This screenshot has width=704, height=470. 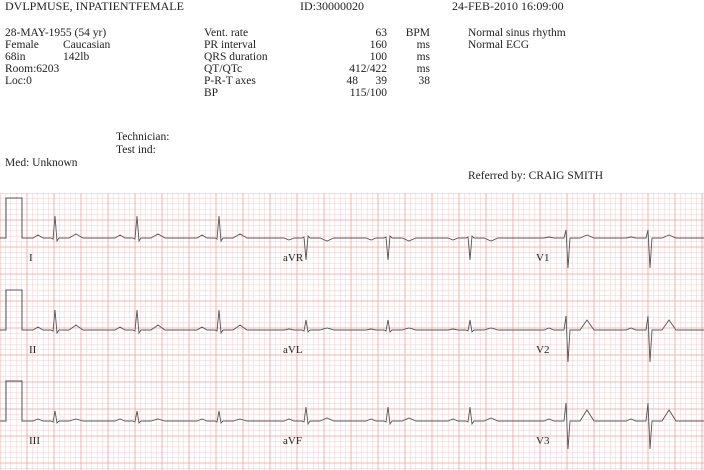 What do you see at coordinates (41, 163) in the screenshot?
I see `medication-label: Med: Unknown` at bounding box center [41, 163].